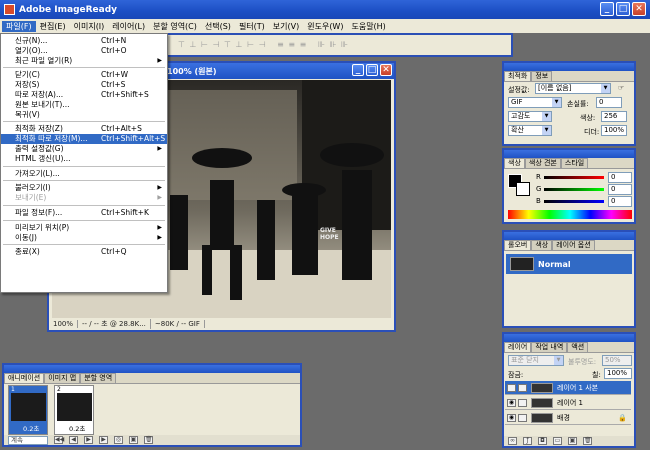 This screenshot has height=450, width=650. What do you see at coordinates (607, 9) in the screenshot?
I see `minimize-icon: _` at bounding box center [607, 9].